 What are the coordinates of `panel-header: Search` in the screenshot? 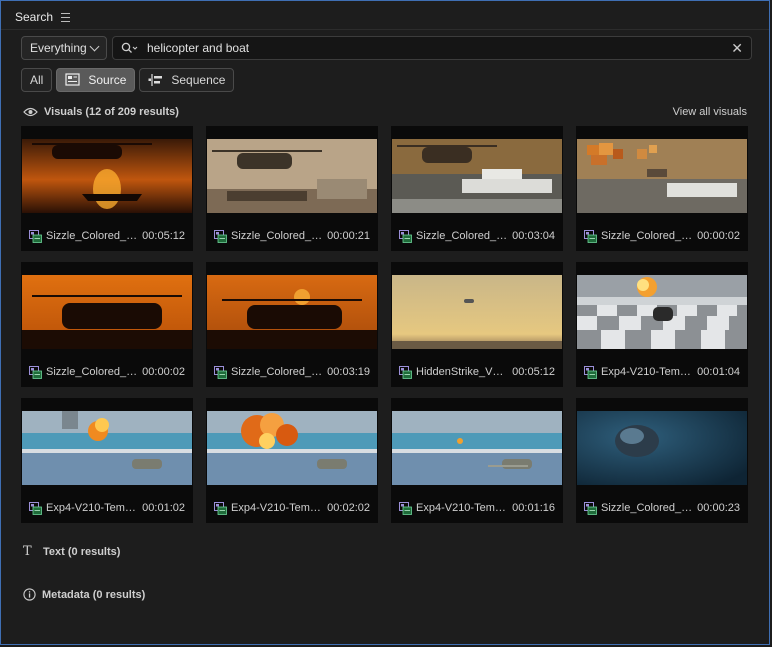 It's located at (43, 17).